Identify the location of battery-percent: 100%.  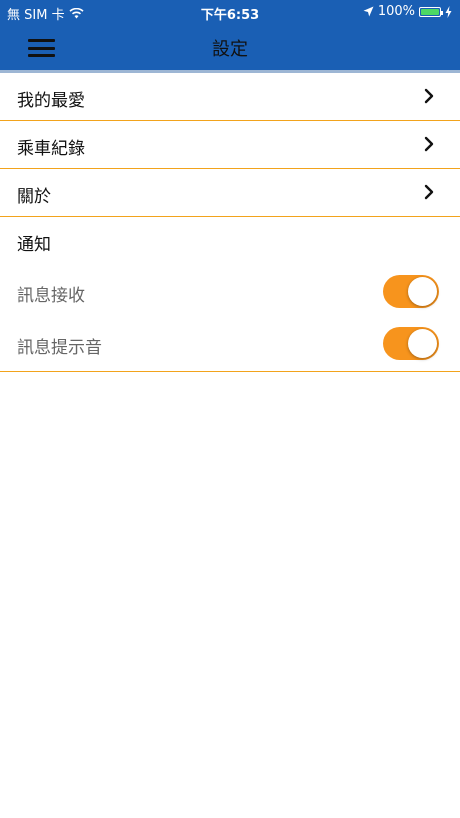
(396, 11).